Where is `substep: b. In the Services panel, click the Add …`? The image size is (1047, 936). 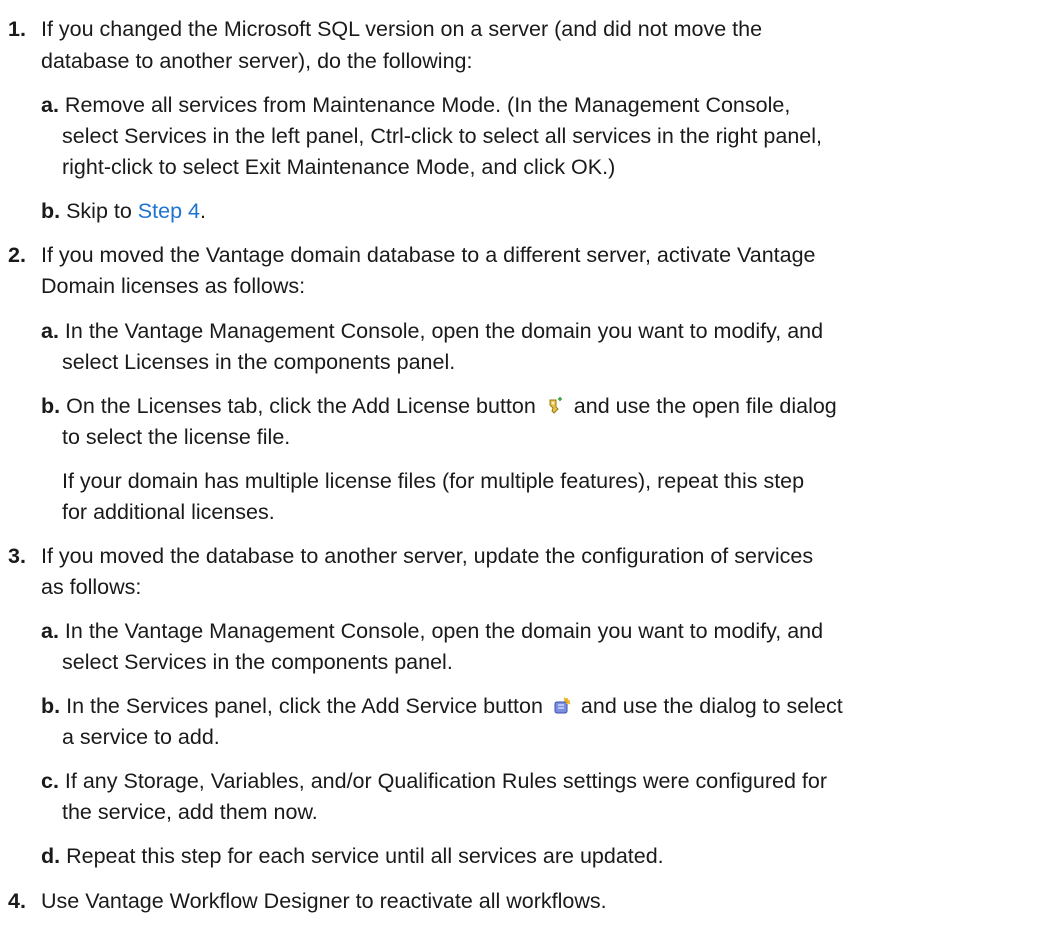 substep: b. In the Services panel, click the Add … is located at coordinates (442, 706).